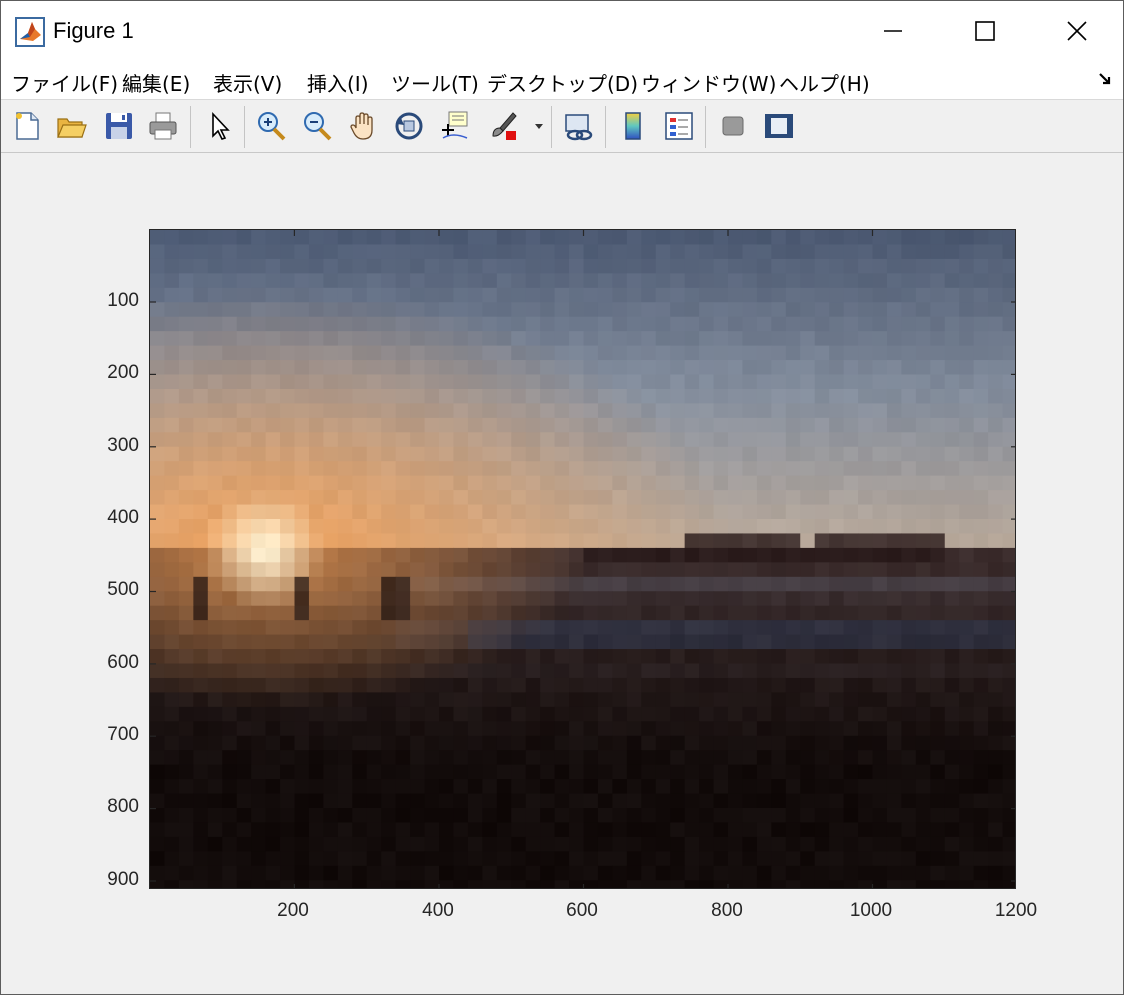  Describe the element at coordinates (1077, 31) in the screenshot. I see `close-button` at that location.